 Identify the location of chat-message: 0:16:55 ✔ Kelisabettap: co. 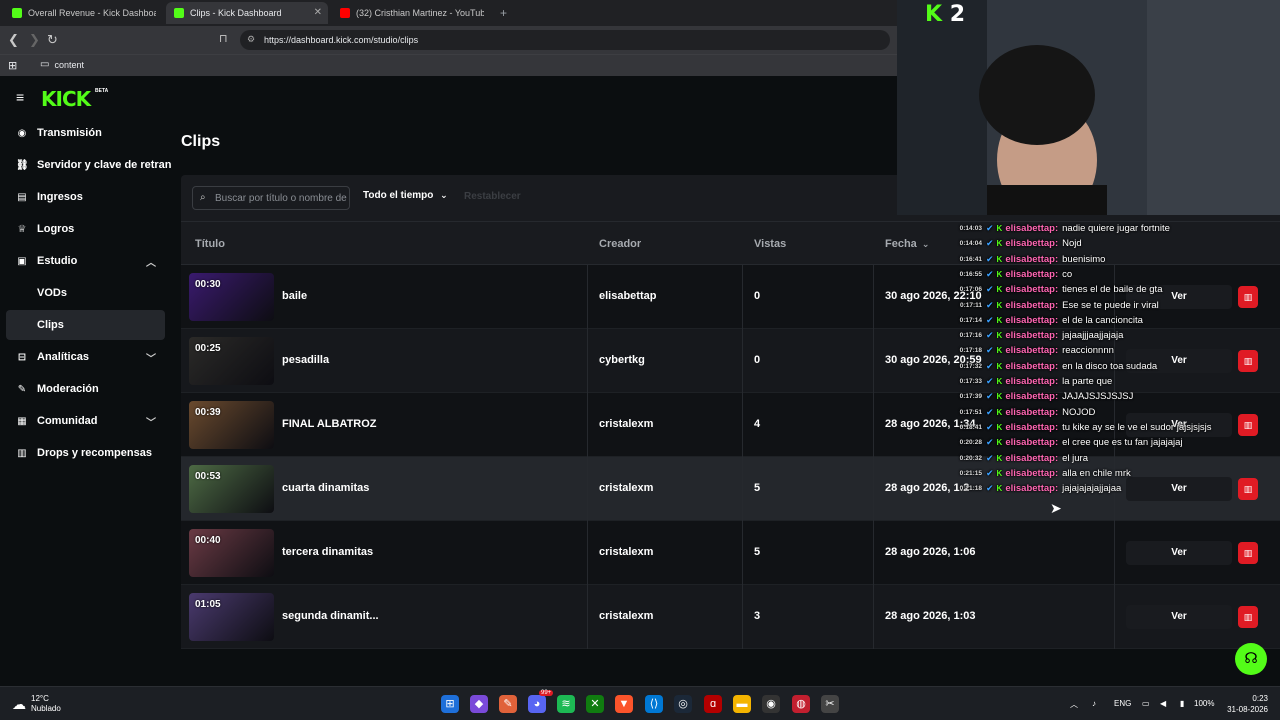
(1014, 274).